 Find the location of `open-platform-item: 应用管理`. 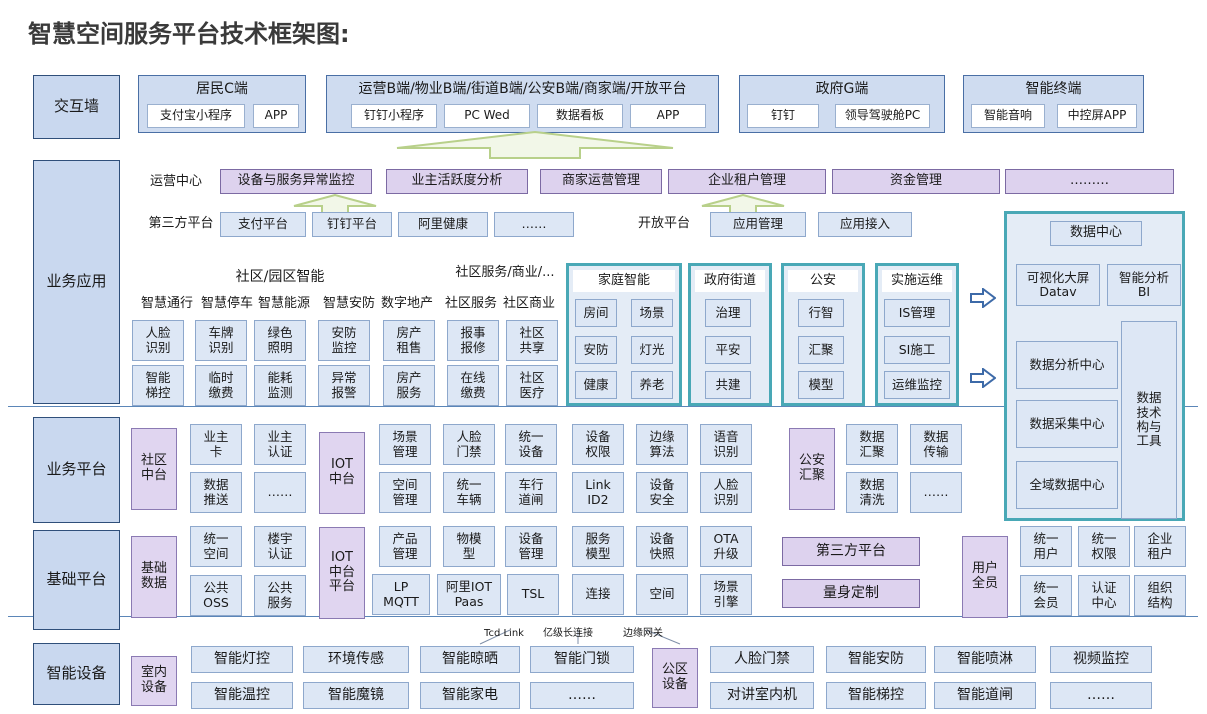

open-platform-item: 应用管理 is located at coordinates (758, 224).